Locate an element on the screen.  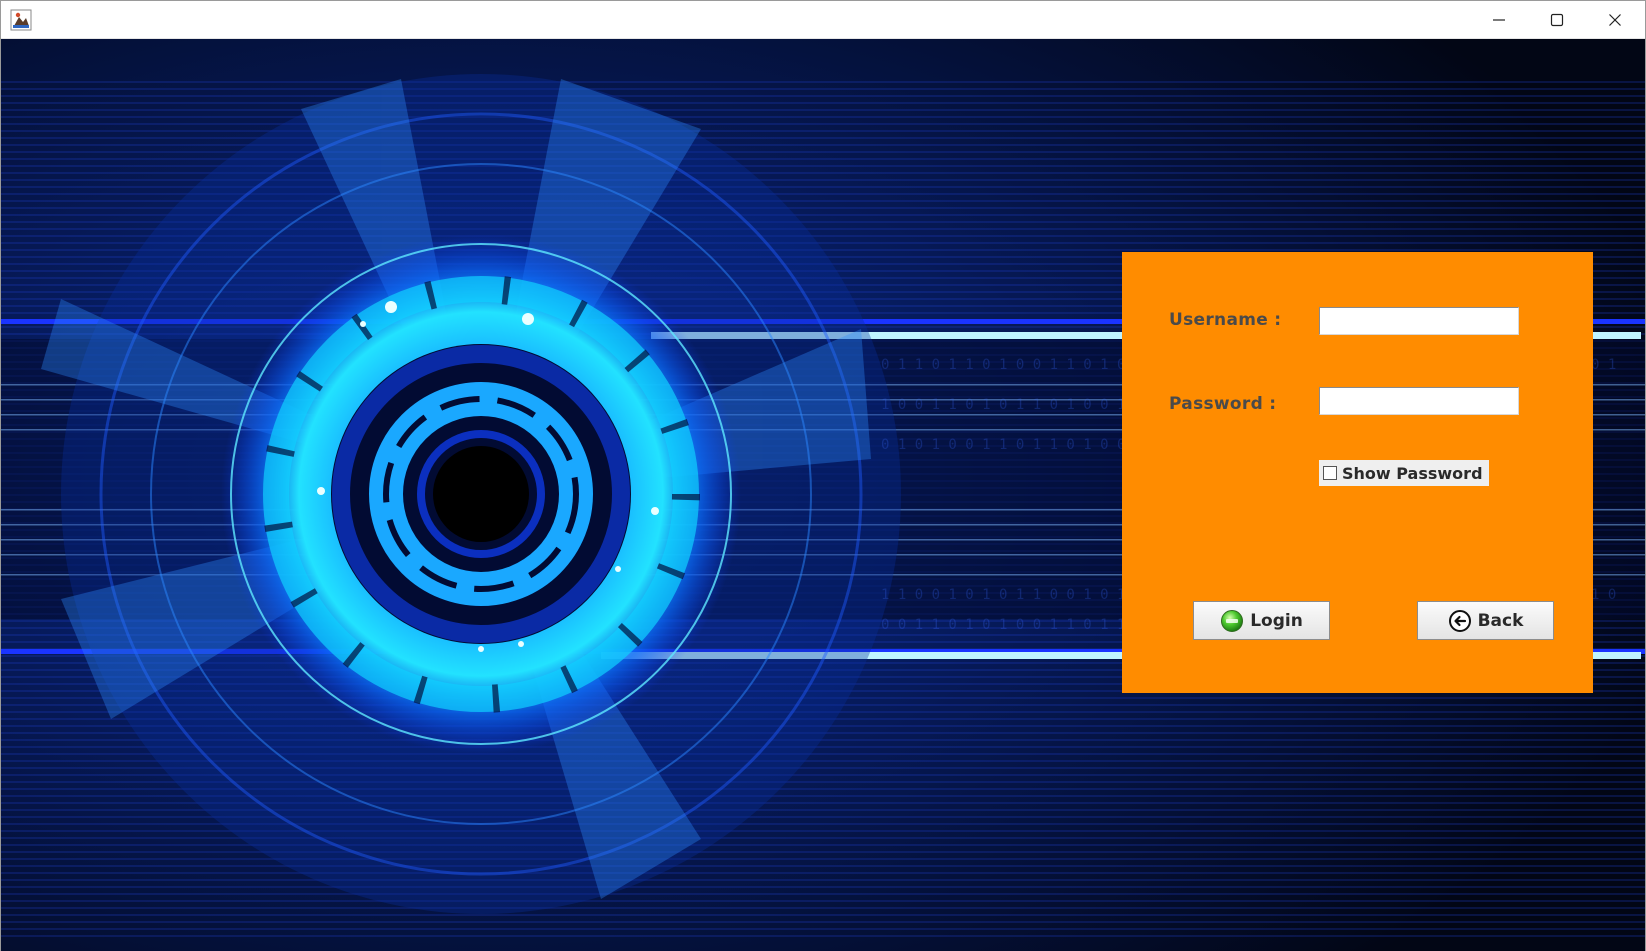
login-button: Login is located at coordinates (1261, 620).